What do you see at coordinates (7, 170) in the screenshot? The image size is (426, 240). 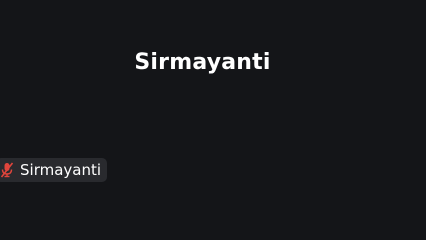 I see `mic-muted-icon` at bounding box center [7, 170].